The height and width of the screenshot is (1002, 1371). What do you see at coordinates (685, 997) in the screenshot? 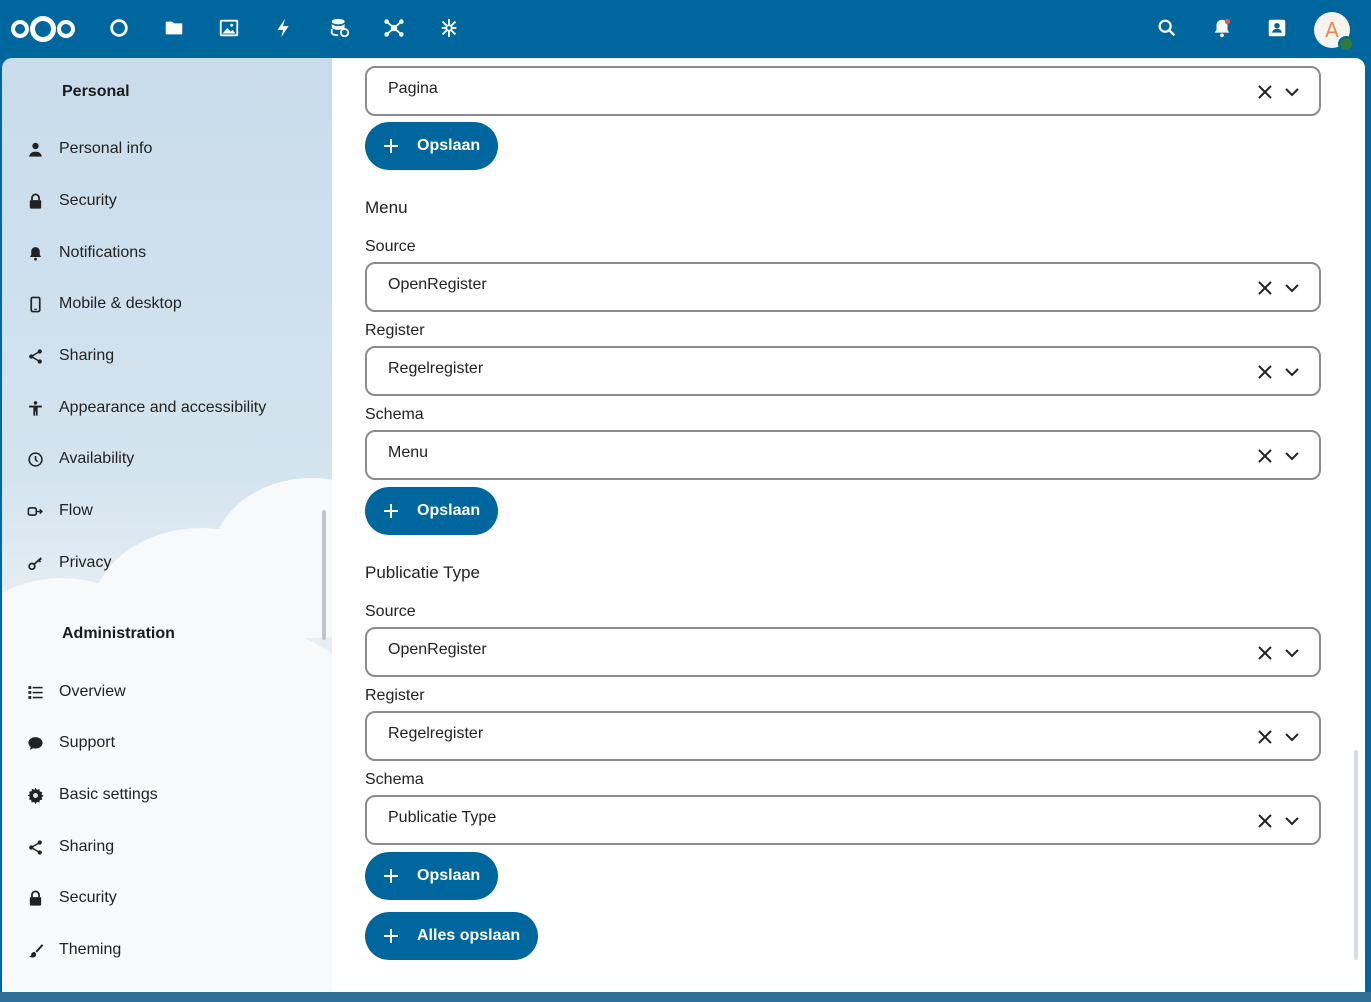
I see `bottom-background-strip` at bounding box center [685, 997].